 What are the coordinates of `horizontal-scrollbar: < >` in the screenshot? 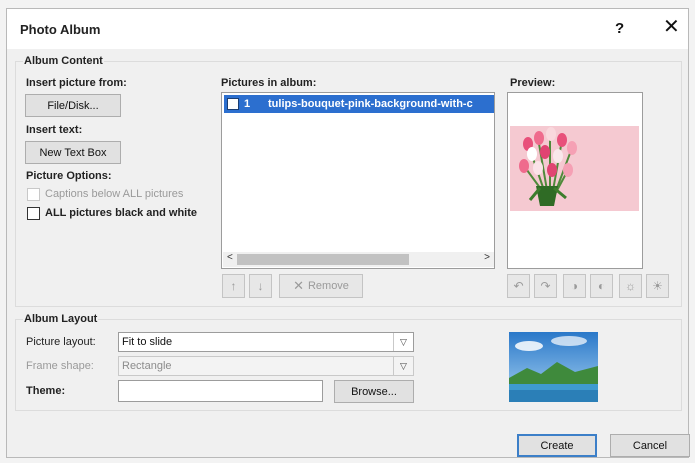 It's located at (358, 259).